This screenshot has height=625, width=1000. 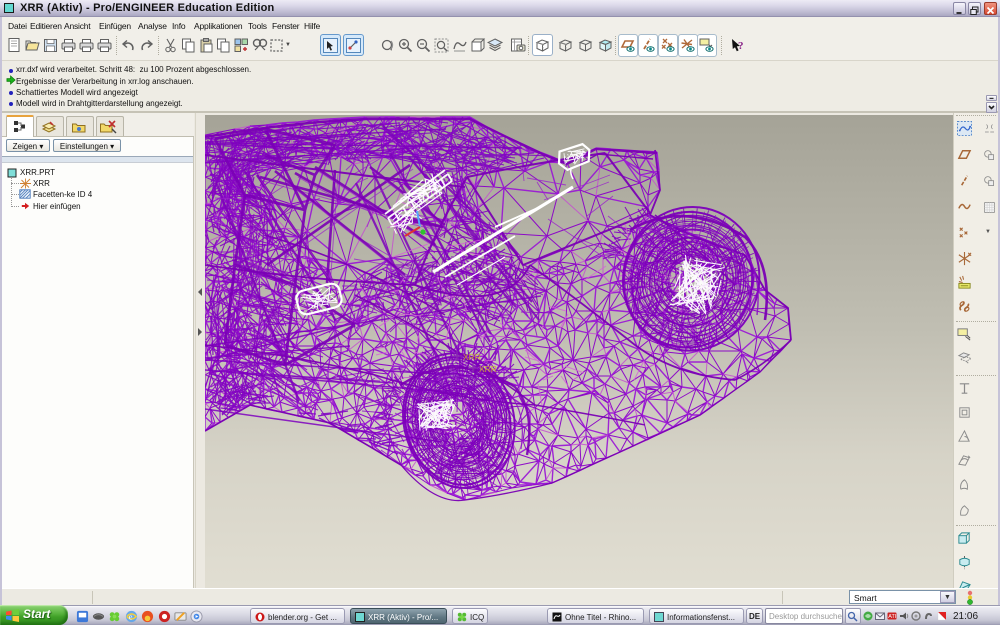 What do you see at coordinates (892, 617) in the screenshot?
I see `svg-text: ATI` at bounding box center [892, 617].